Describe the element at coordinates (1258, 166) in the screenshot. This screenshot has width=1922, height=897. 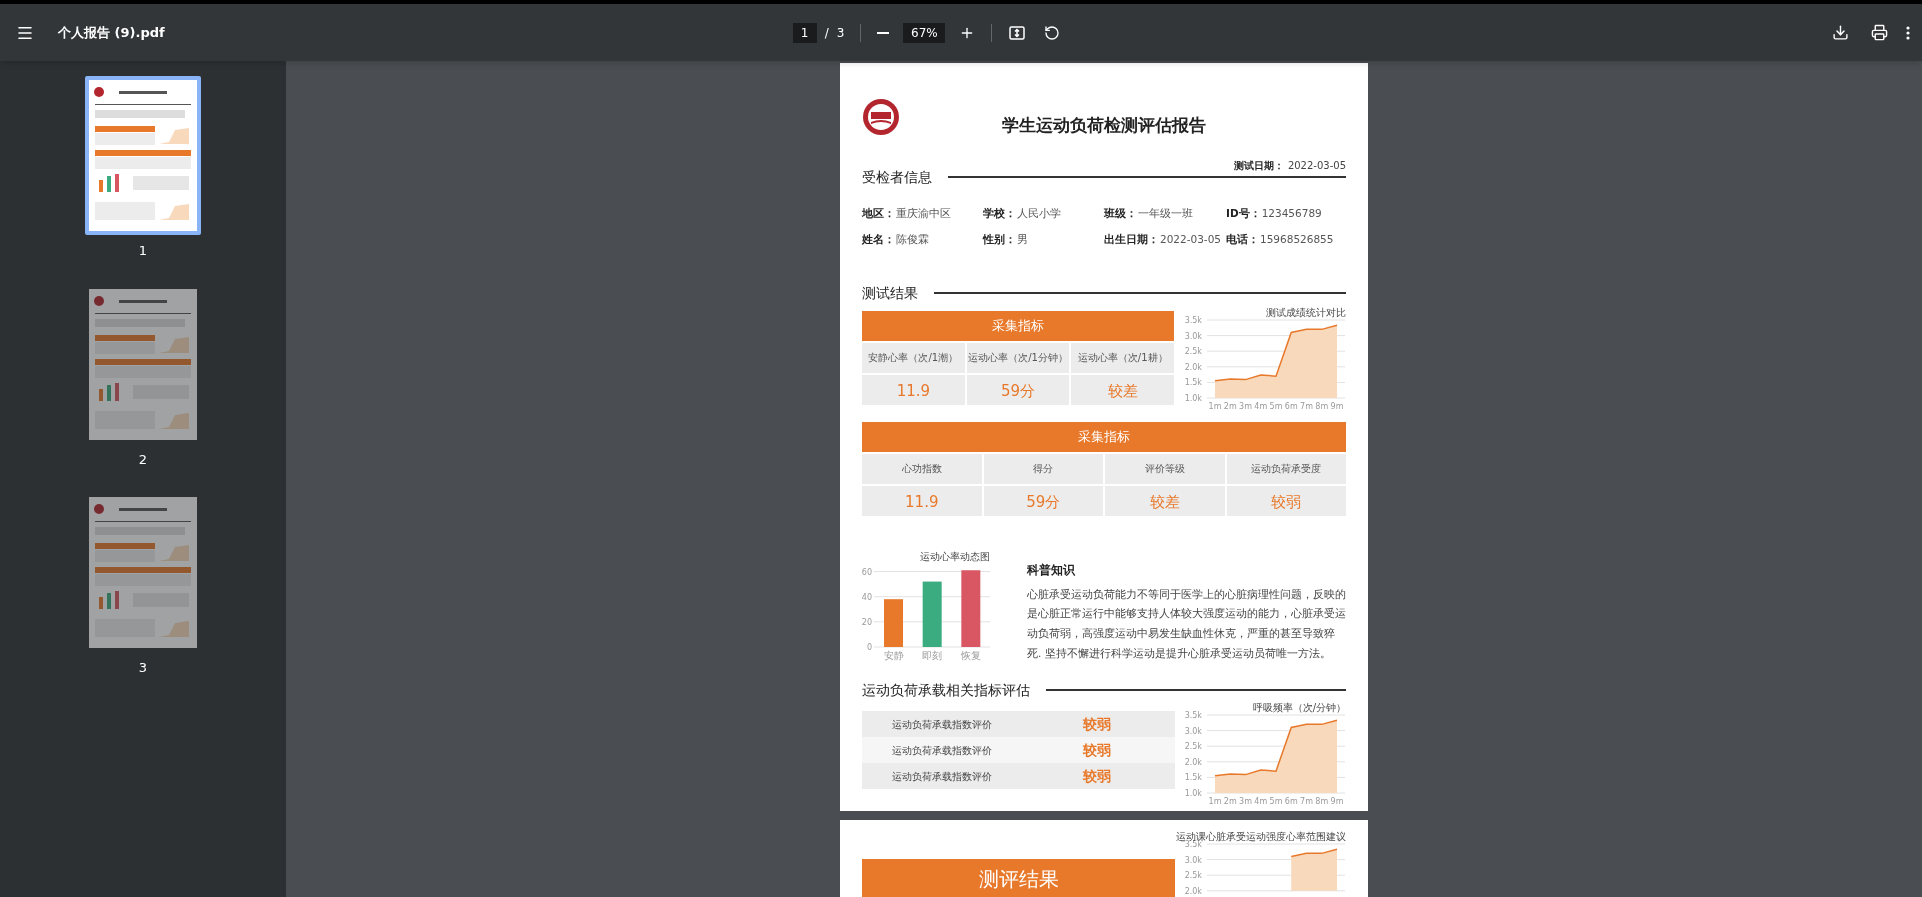
I see `test-date-label: 测试日期：` at that location.